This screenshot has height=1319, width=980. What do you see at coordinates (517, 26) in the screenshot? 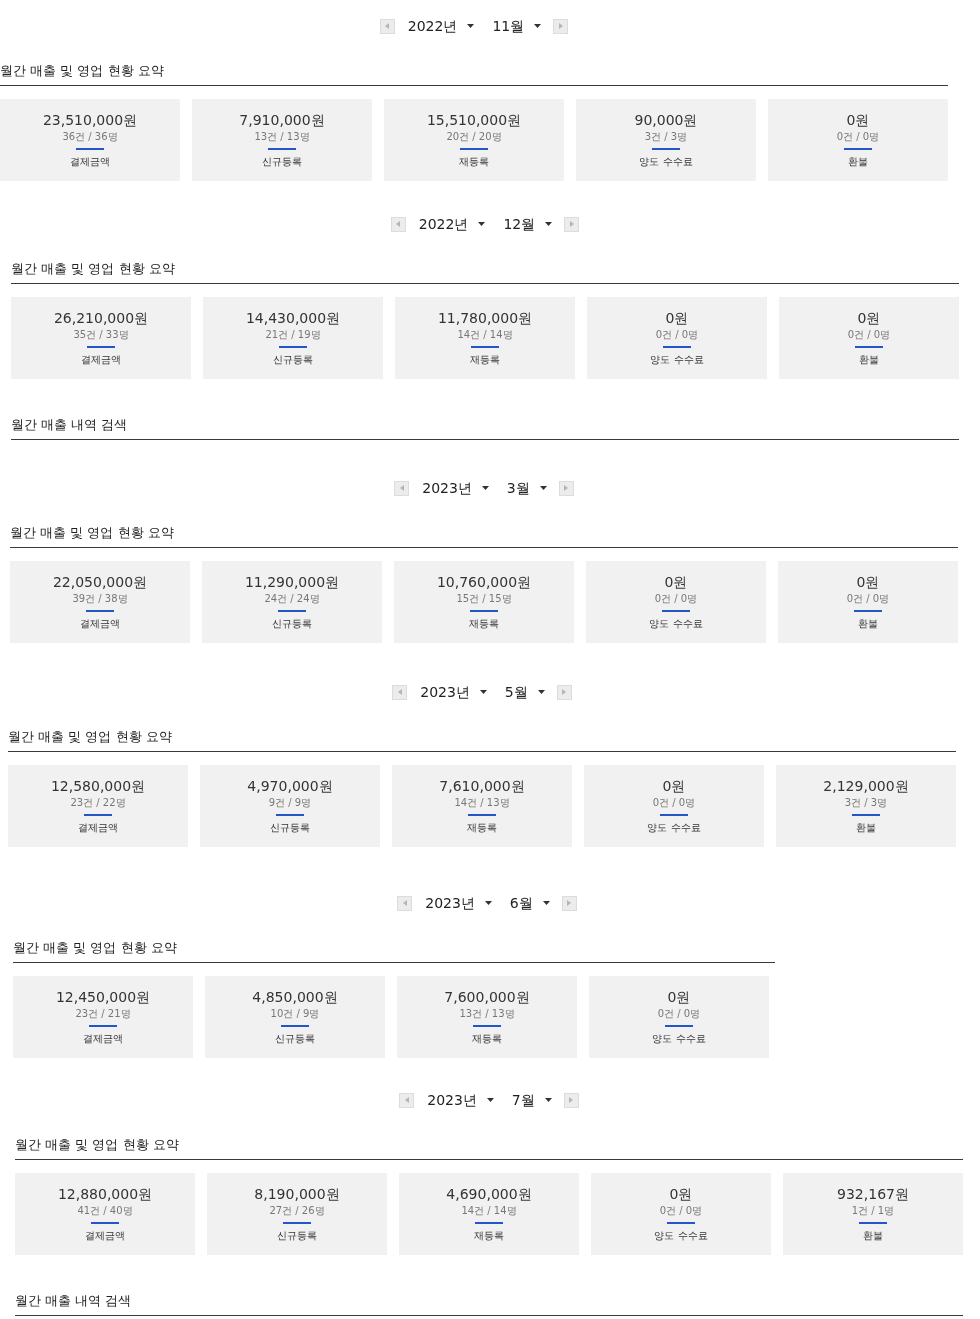
I see `month-select: 11월` at bounding box center [517, 26].